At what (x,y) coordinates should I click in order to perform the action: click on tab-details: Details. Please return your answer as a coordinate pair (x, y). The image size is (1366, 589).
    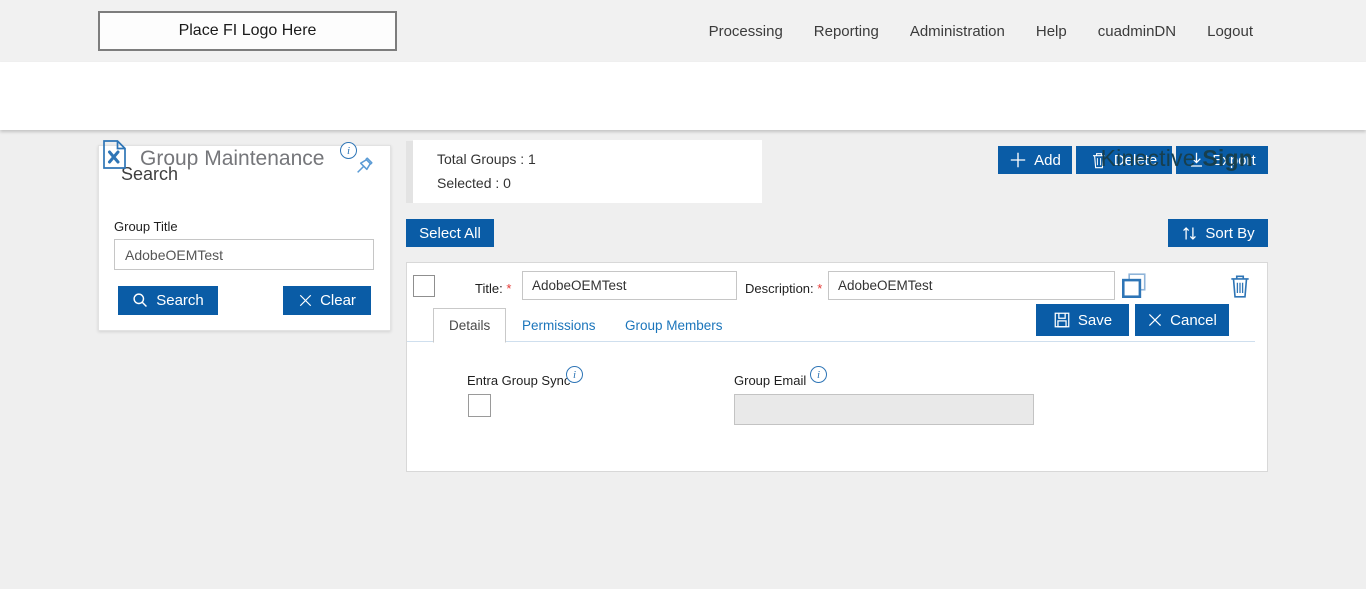
    Looking at the image, I should click on (470, 325).